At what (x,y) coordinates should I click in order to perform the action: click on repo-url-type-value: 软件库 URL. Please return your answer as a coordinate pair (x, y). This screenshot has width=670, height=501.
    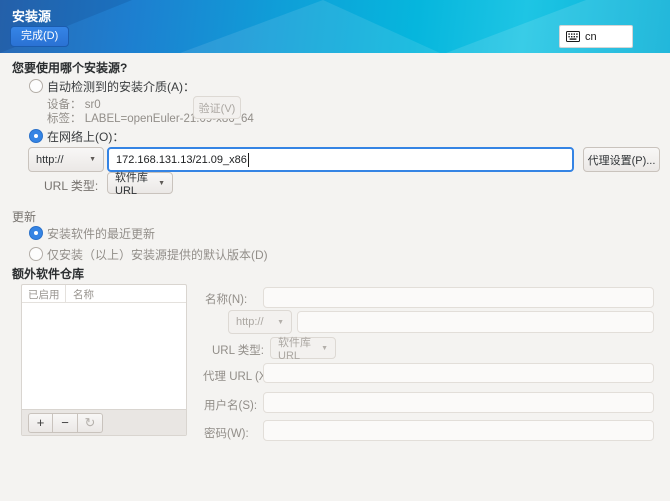
    Looking at the image, I should click on (294, 349).